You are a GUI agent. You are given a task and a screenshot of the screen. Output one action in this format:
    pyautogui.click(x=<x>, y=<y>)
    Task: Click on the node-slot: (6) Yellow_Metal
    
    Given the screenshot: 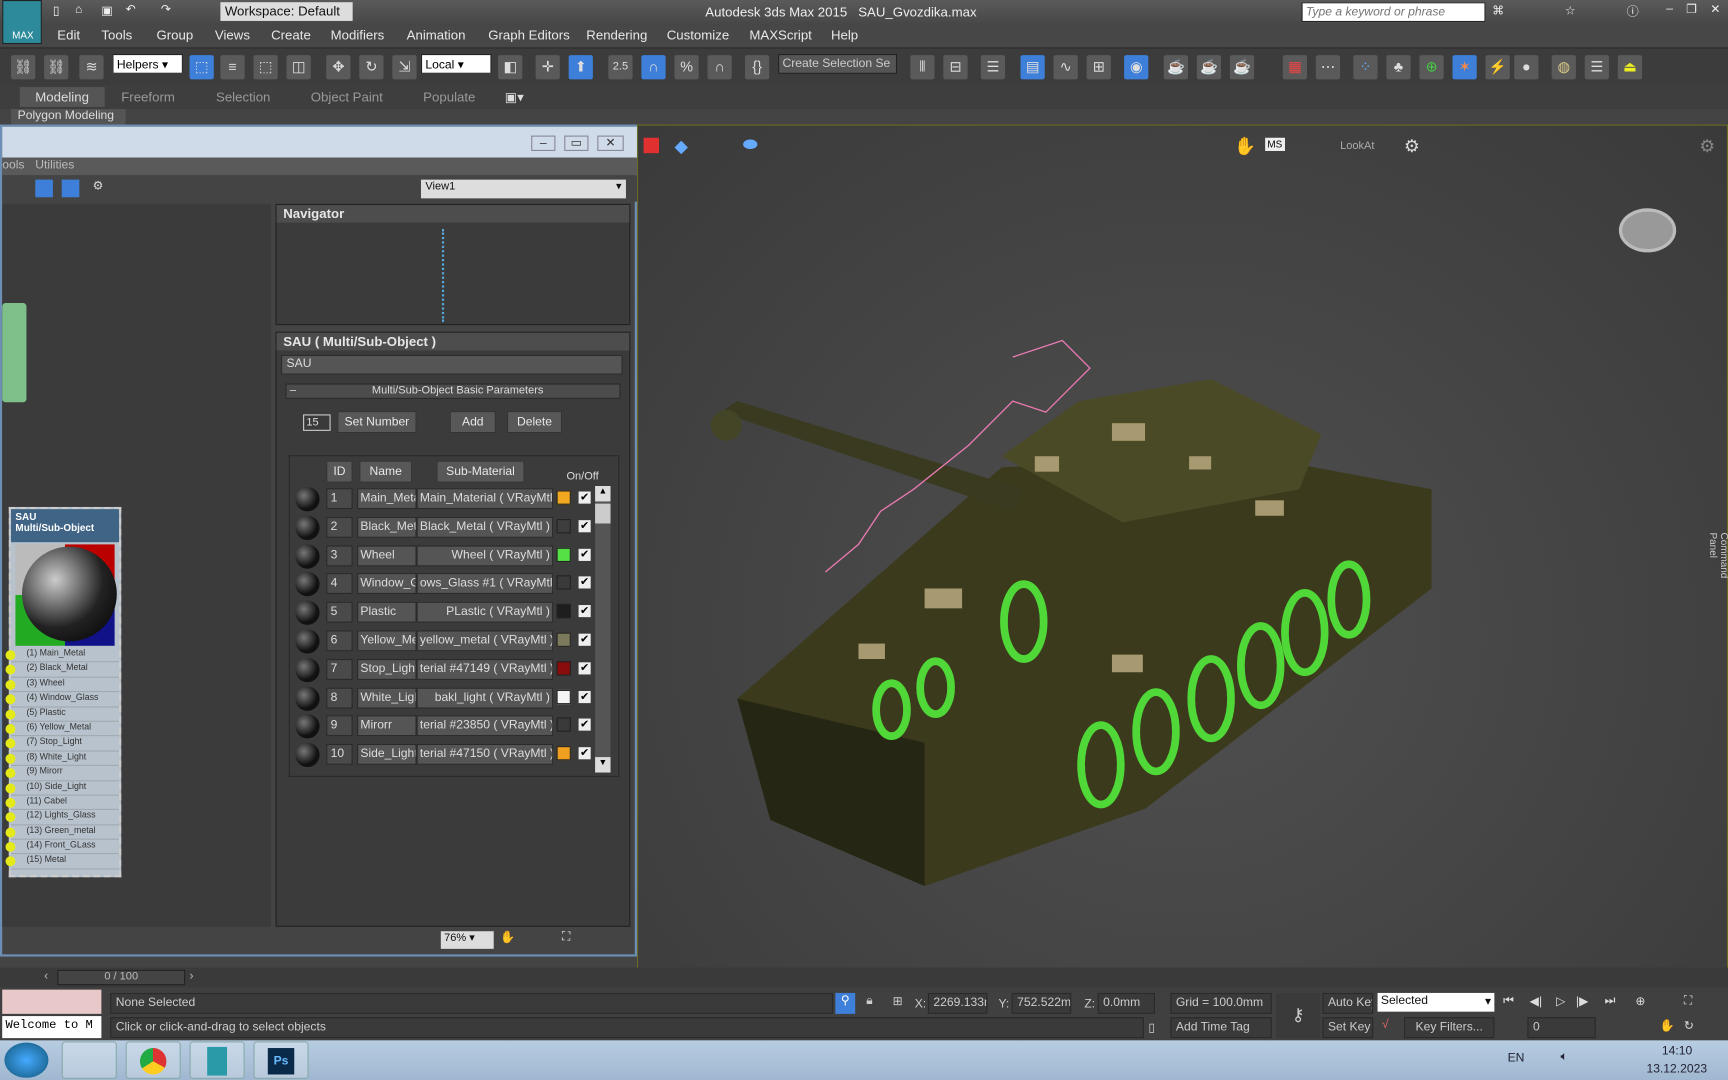 What is the action you would take?
    pyautogui.click(x=62, y=729)
    